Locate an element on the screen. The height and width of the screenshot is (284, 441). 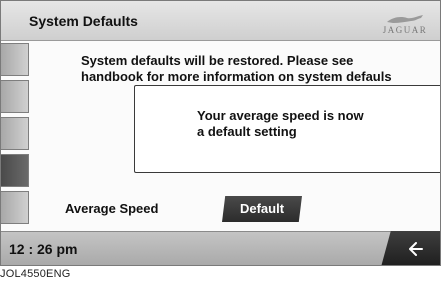
back-arrow-icon is located at coordinates (415, 249).